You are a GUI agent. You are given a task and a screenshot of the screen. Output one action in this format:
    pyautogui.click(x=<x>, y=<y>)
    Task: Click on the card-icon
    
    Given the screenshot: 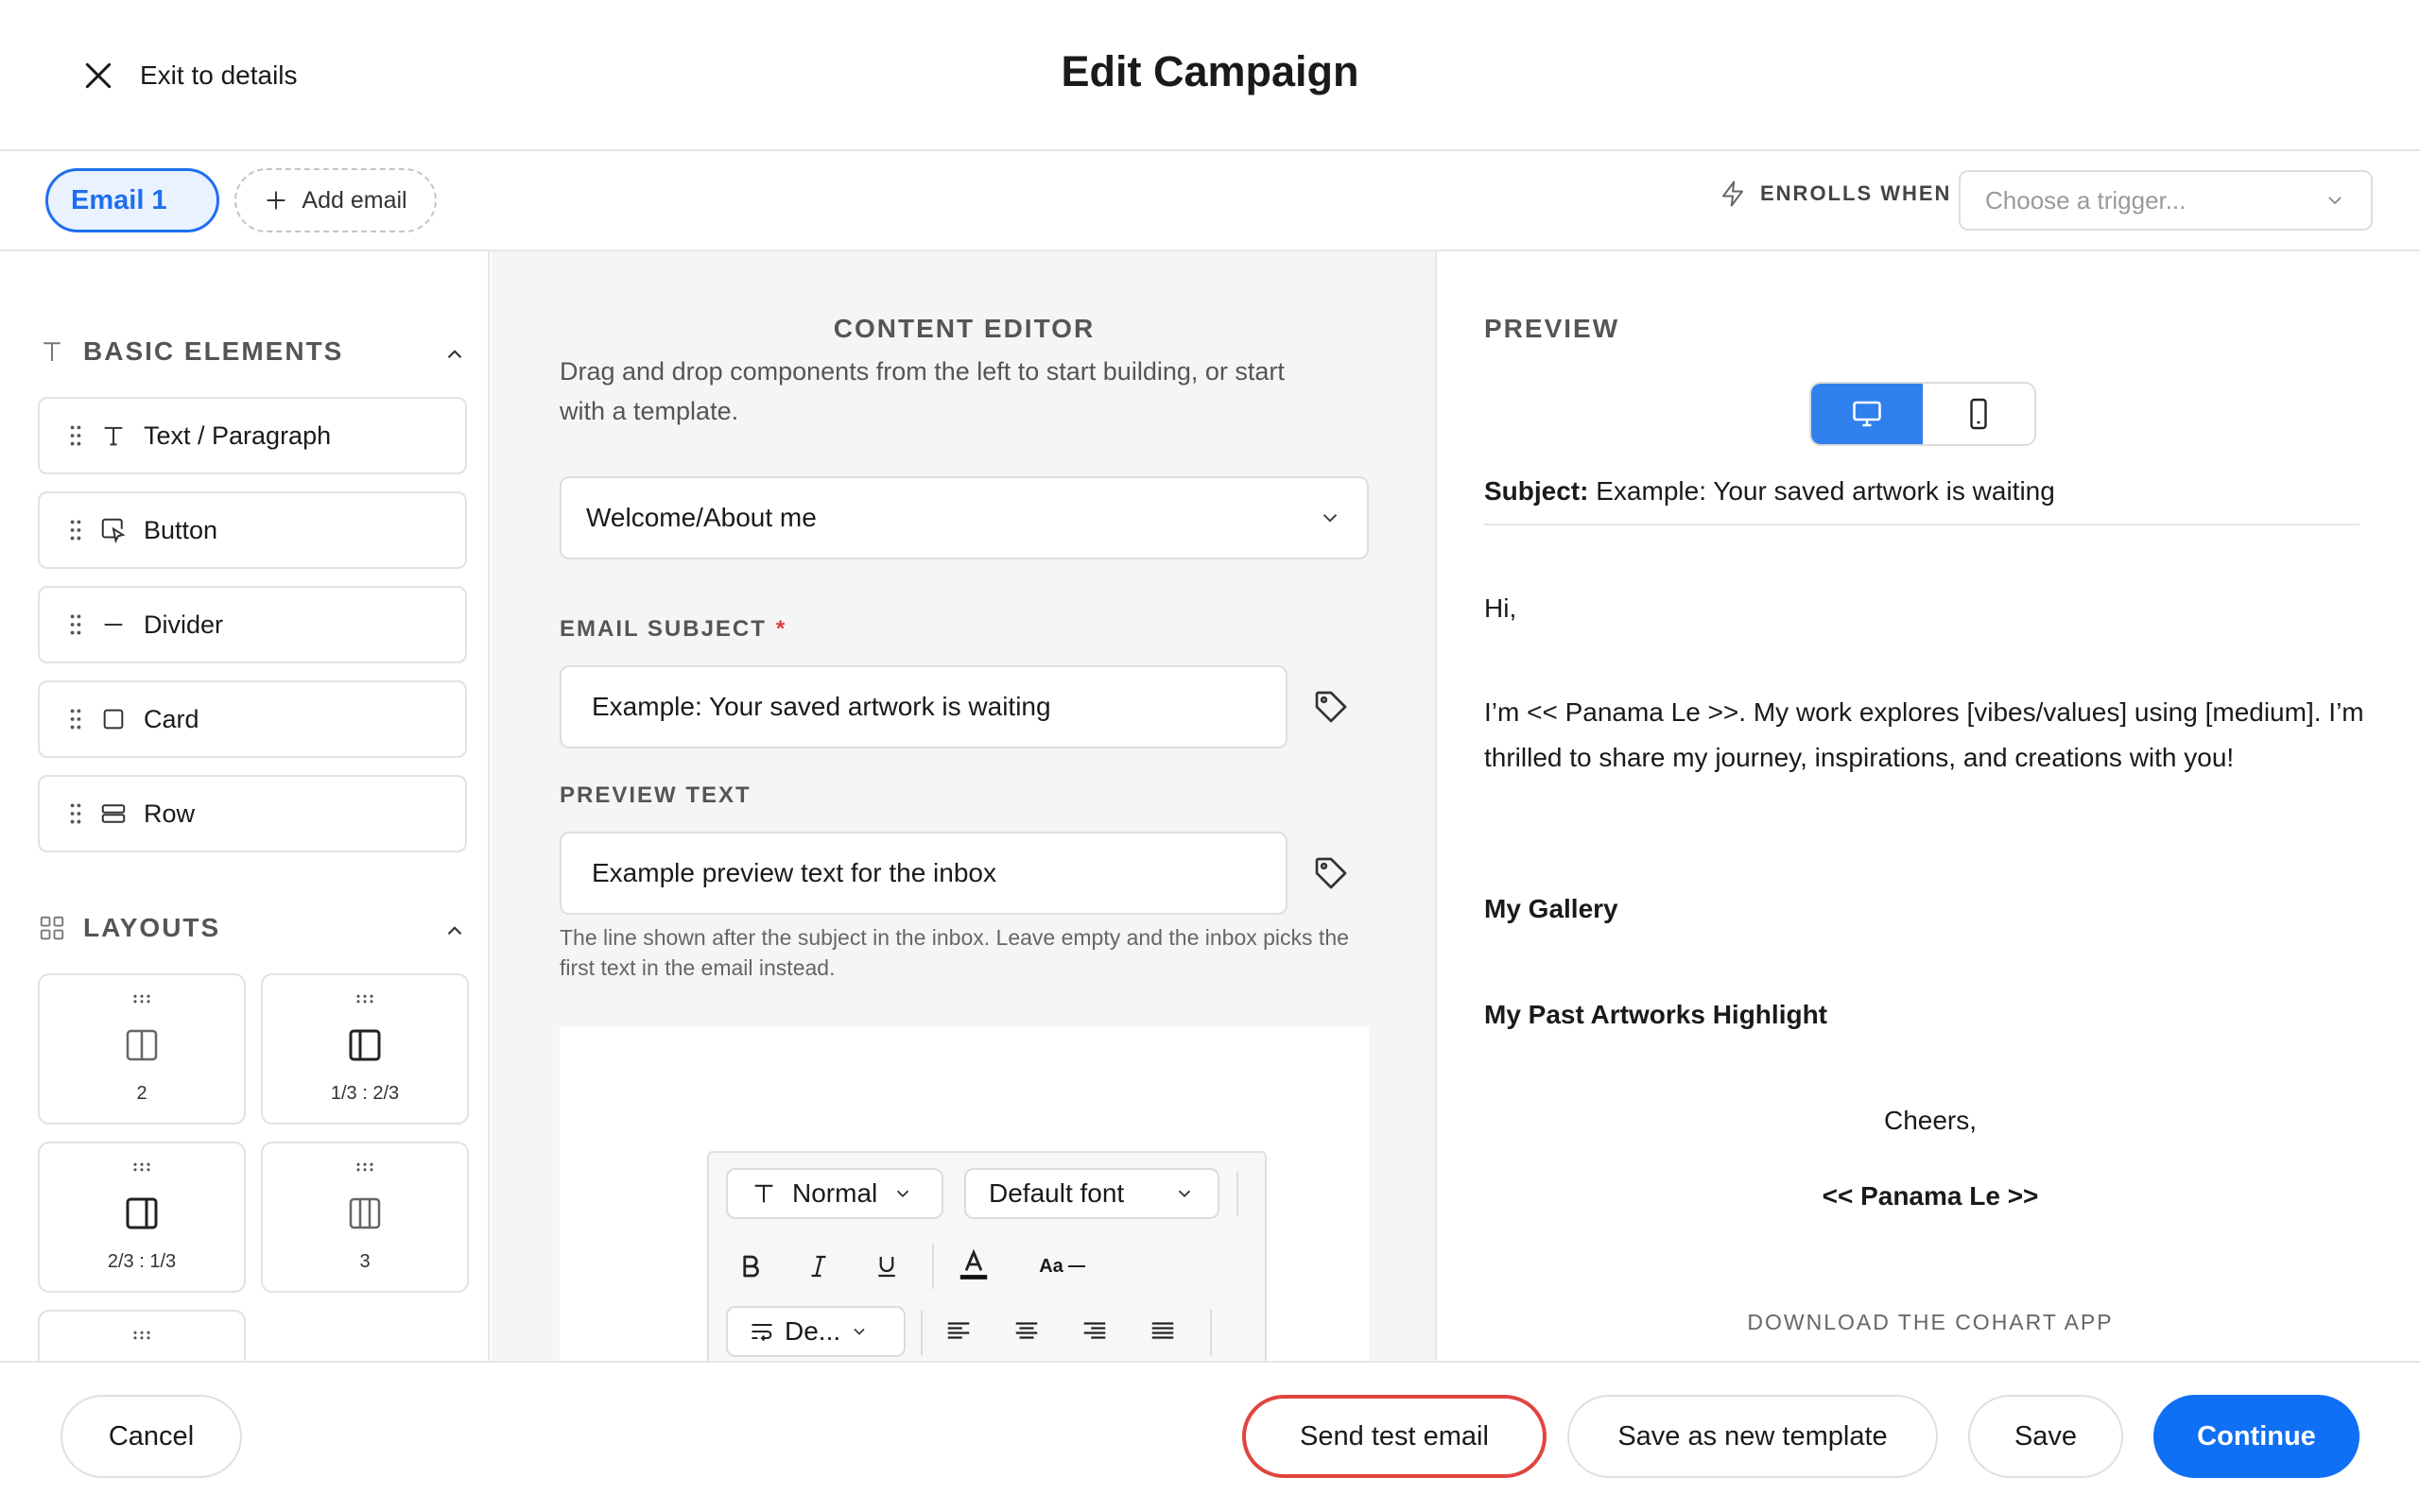 What is the action you would take?
    pyautogui.click(x=113, y=719)
    